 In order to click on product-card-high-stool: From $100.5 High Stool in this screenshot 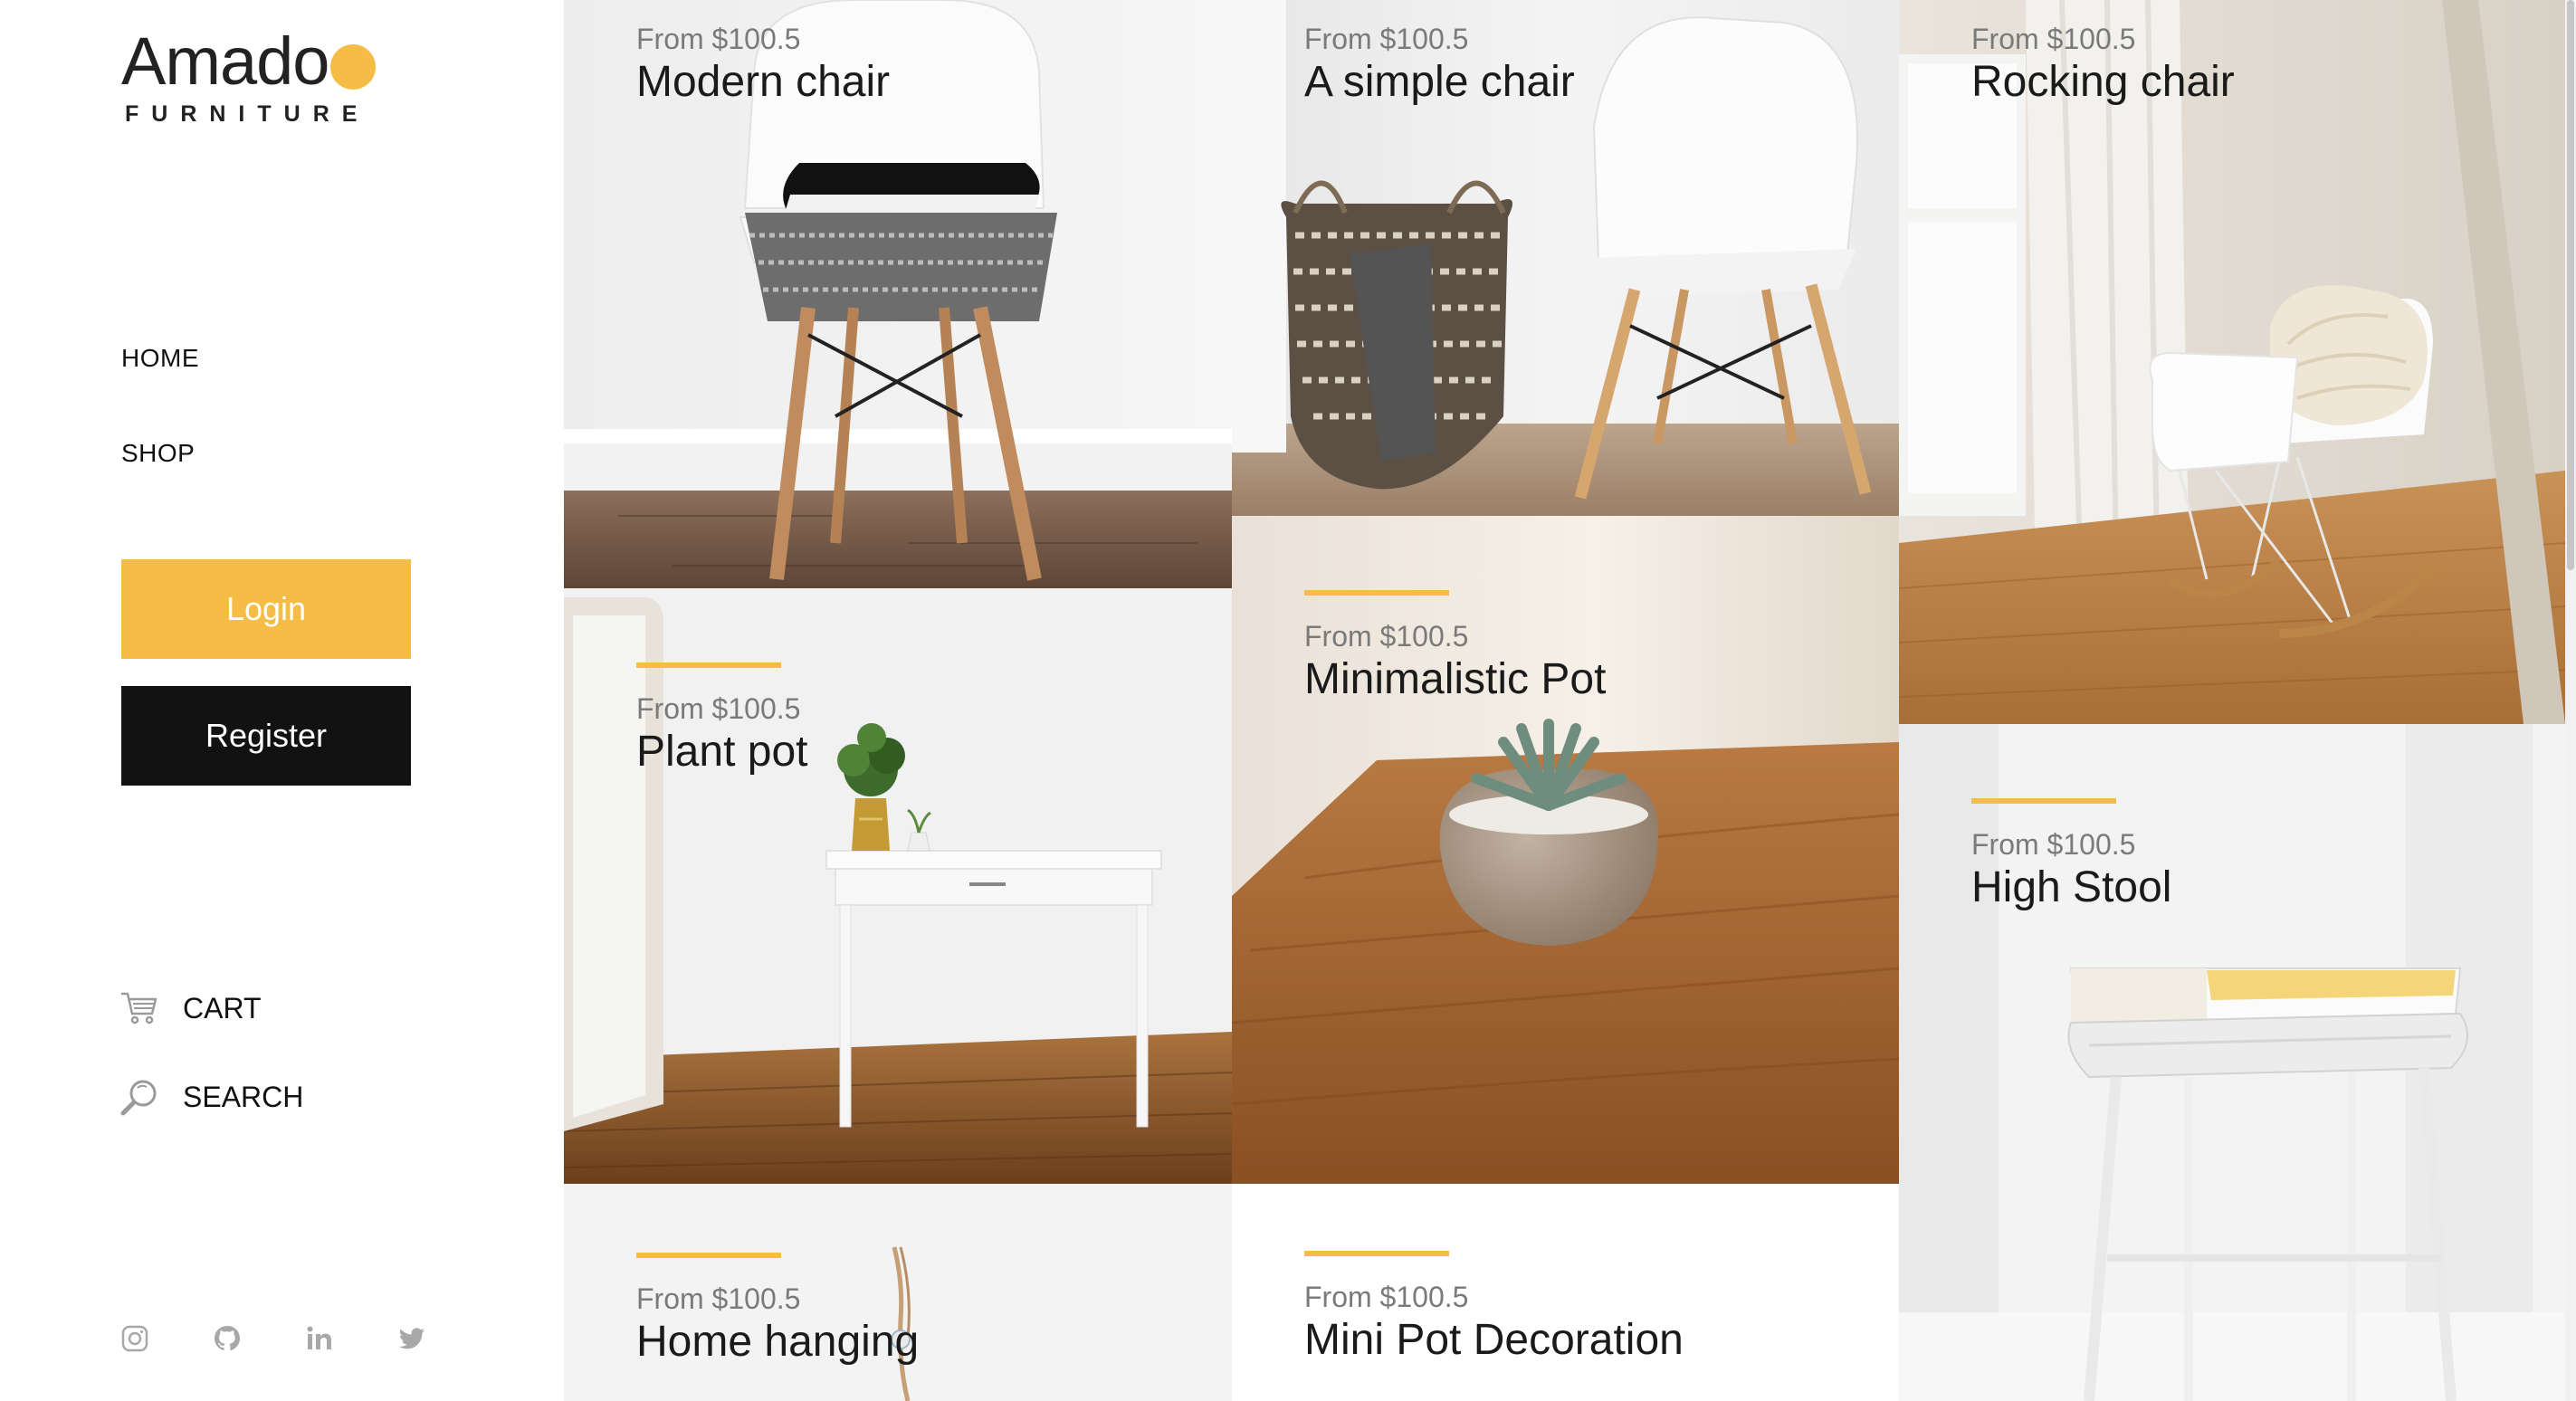, I will do `click(2232, 1062)`.